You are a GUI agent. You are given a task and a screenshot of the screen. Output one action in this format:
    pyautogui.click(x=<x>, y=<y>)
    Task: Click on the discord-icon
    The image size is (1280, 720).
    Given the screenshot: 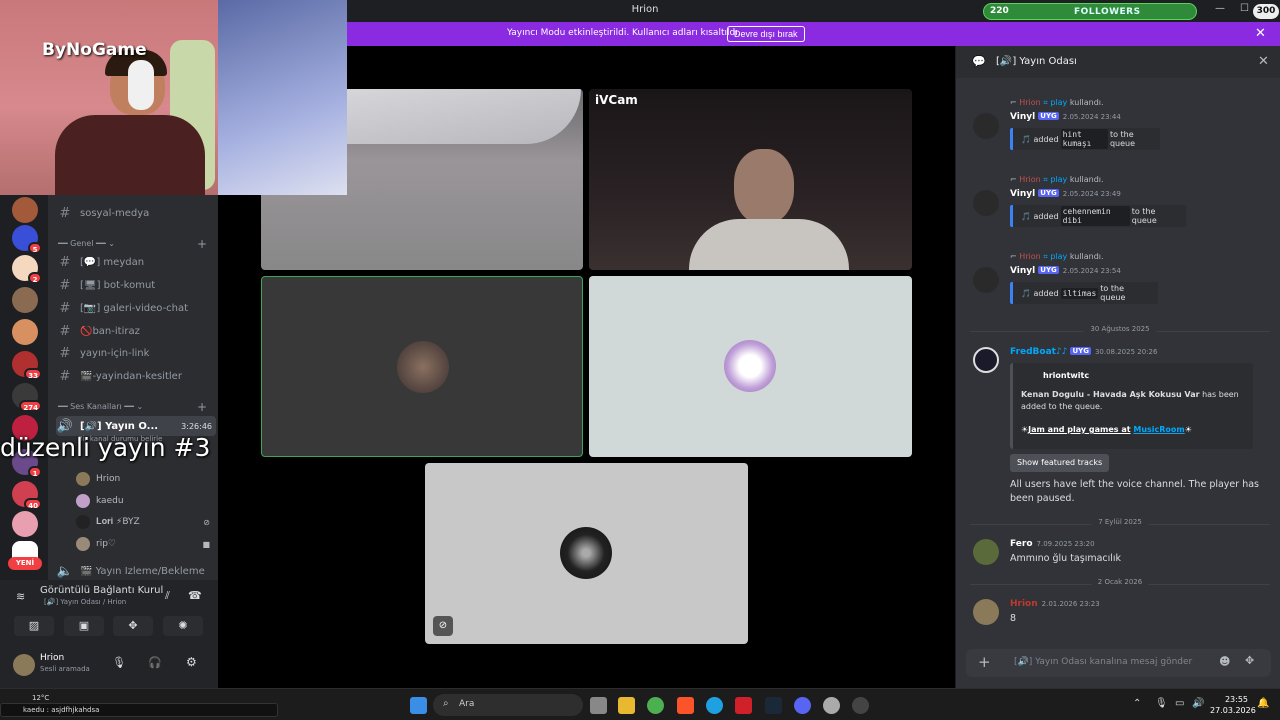 What is the action you would take?
    pyautogui.click(x=802, y=705)
    